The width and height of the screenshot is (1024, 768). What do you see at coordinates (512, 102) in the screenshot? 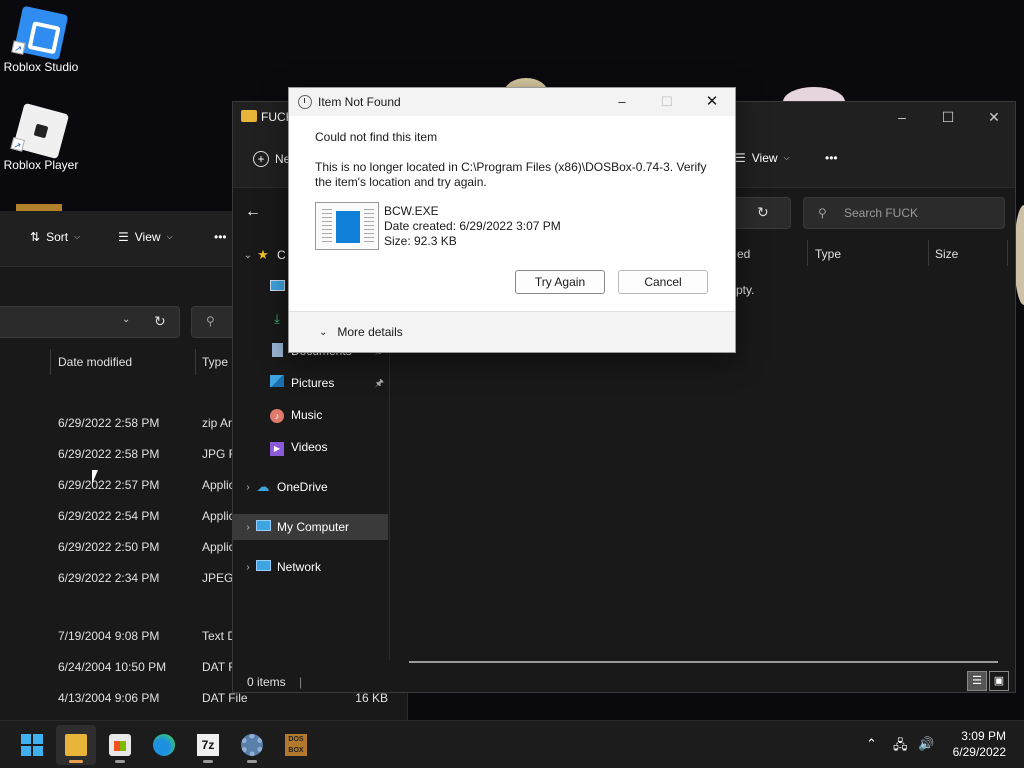
I see `dialog-title-bar: Item Not Found – ☐ ✕` at bounding box center [512, 102].